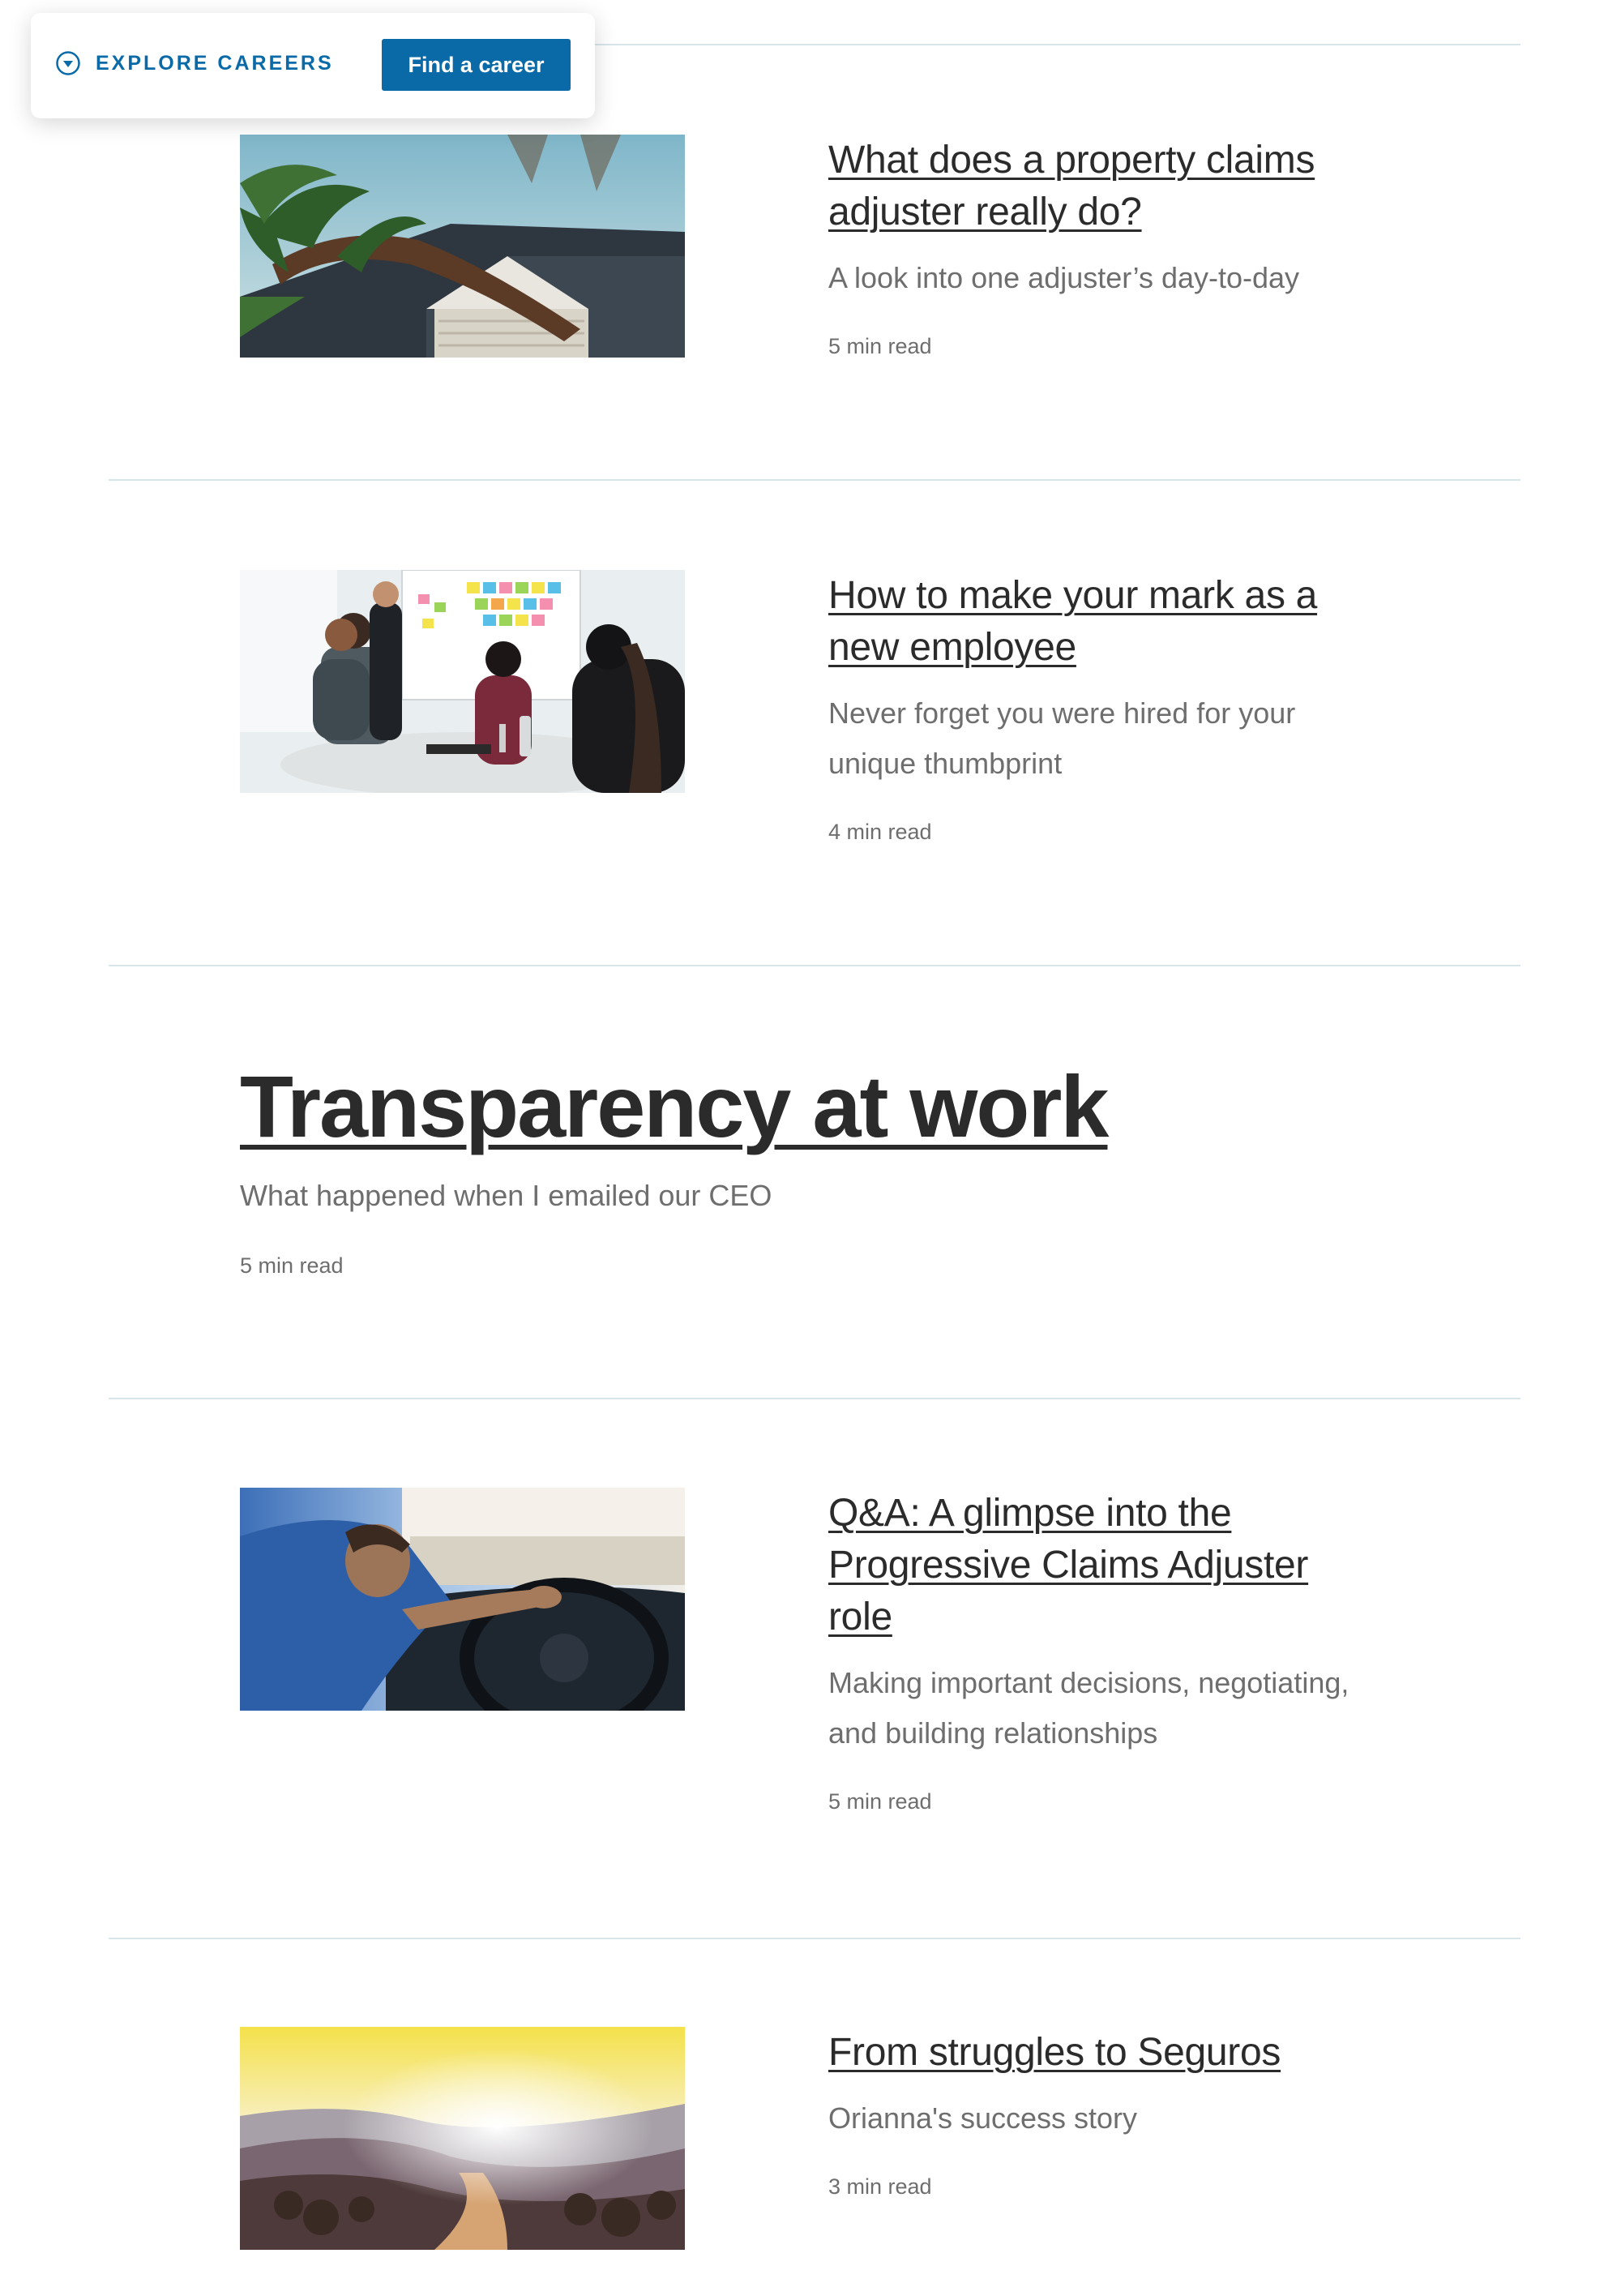 The width and height of the screenshot is (1621, 2296). I want to click on featured-subtitle: What happened when I emailed our CEO, so click(506, 1195).